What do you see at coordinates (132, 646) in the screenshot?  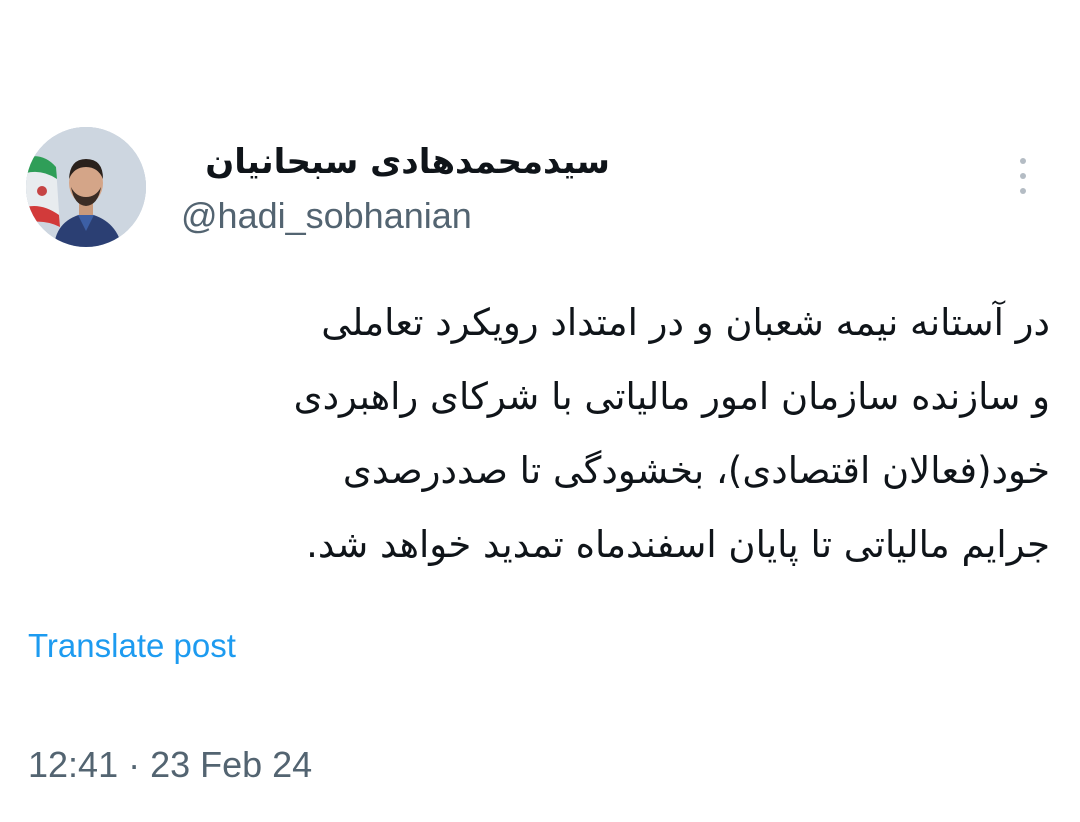 I see `translate-post-link: Translate post` at bounding box center [132, 646].